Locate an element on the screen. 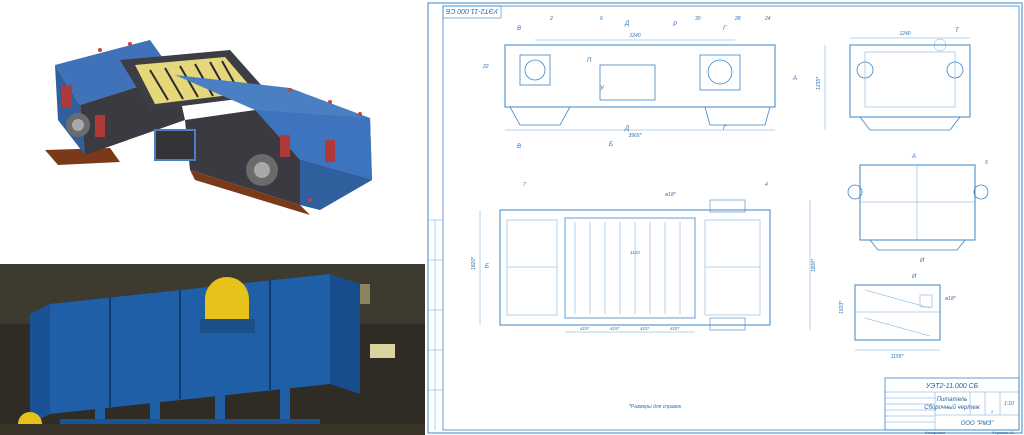 Image resolution: width=1024 pixels, height=435 pixels. callout-24: 24 is located at coordinates (767, 19).